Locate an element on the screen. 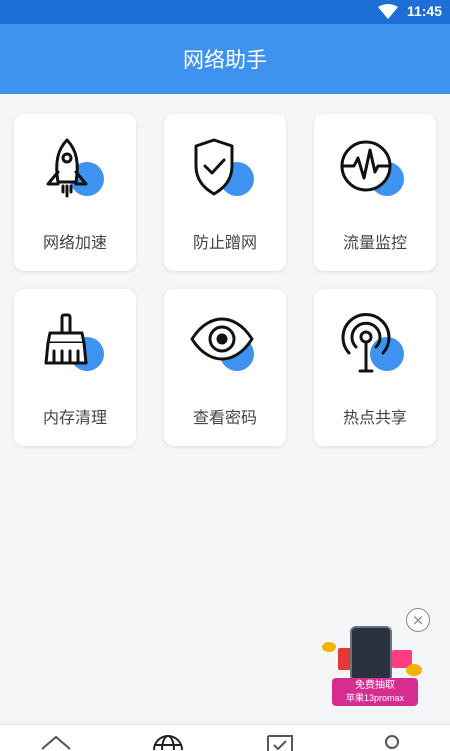 The height and width of the screenshot is (751, 450). bottom-nav is located at coordinates (225, 737).